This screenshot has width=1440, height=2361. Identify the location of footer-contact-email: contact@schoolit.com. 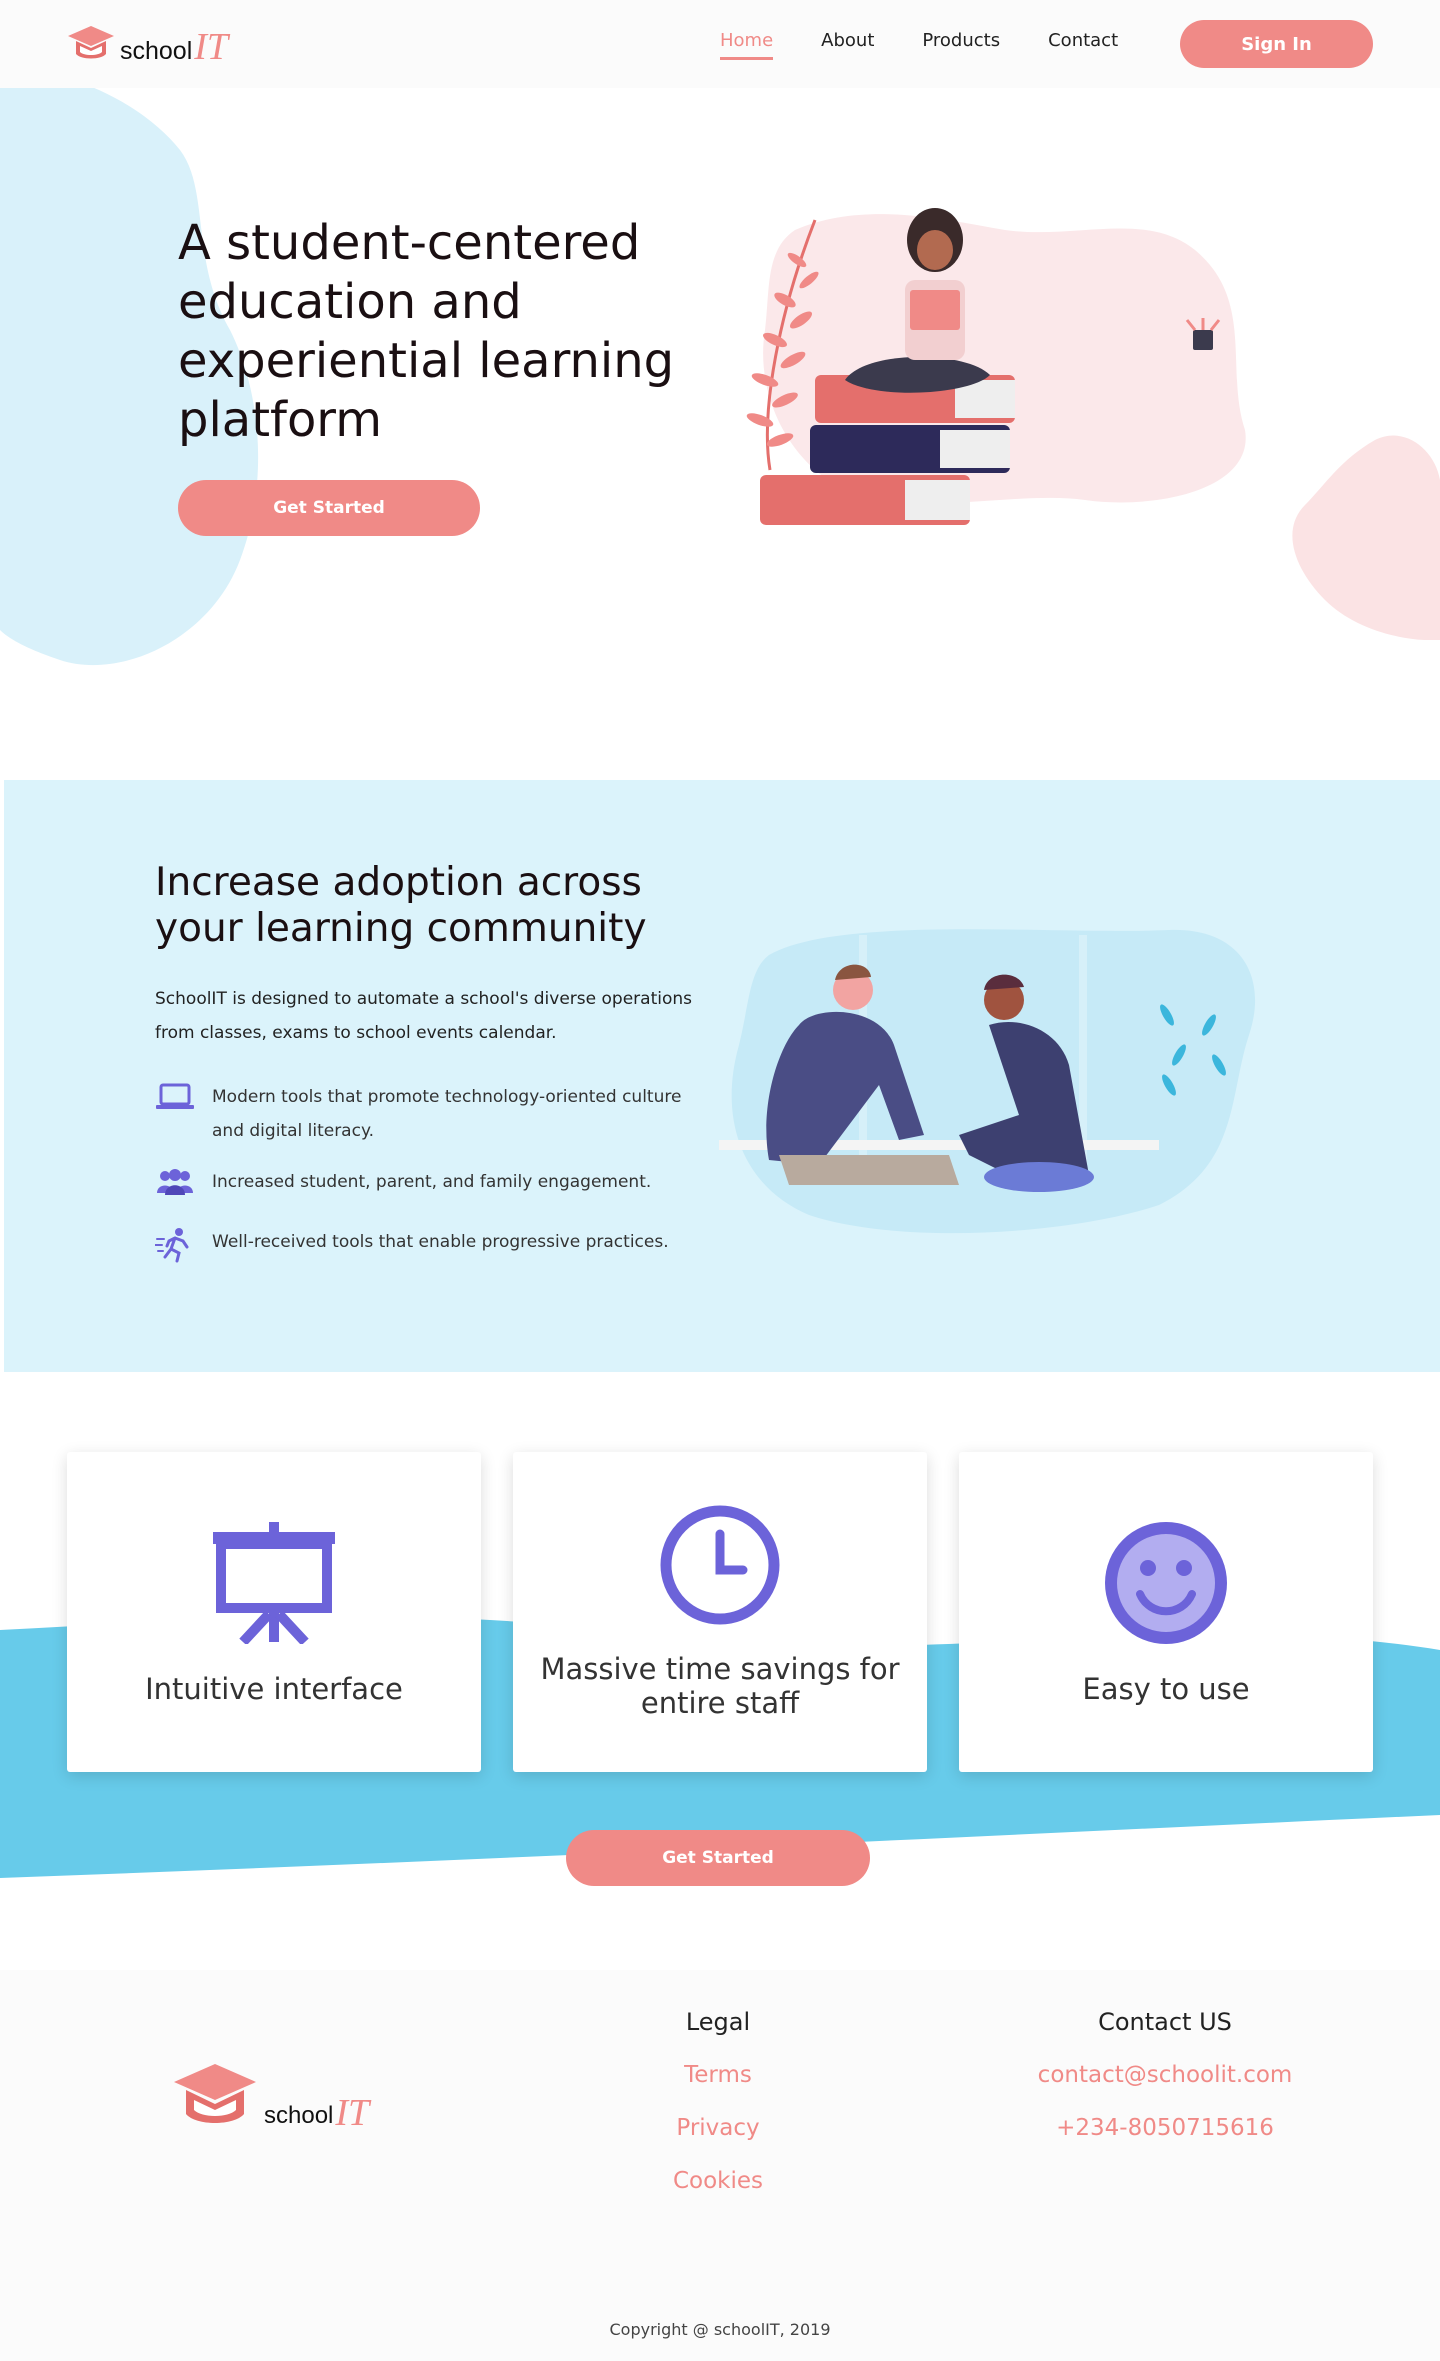
(1165, 2087).